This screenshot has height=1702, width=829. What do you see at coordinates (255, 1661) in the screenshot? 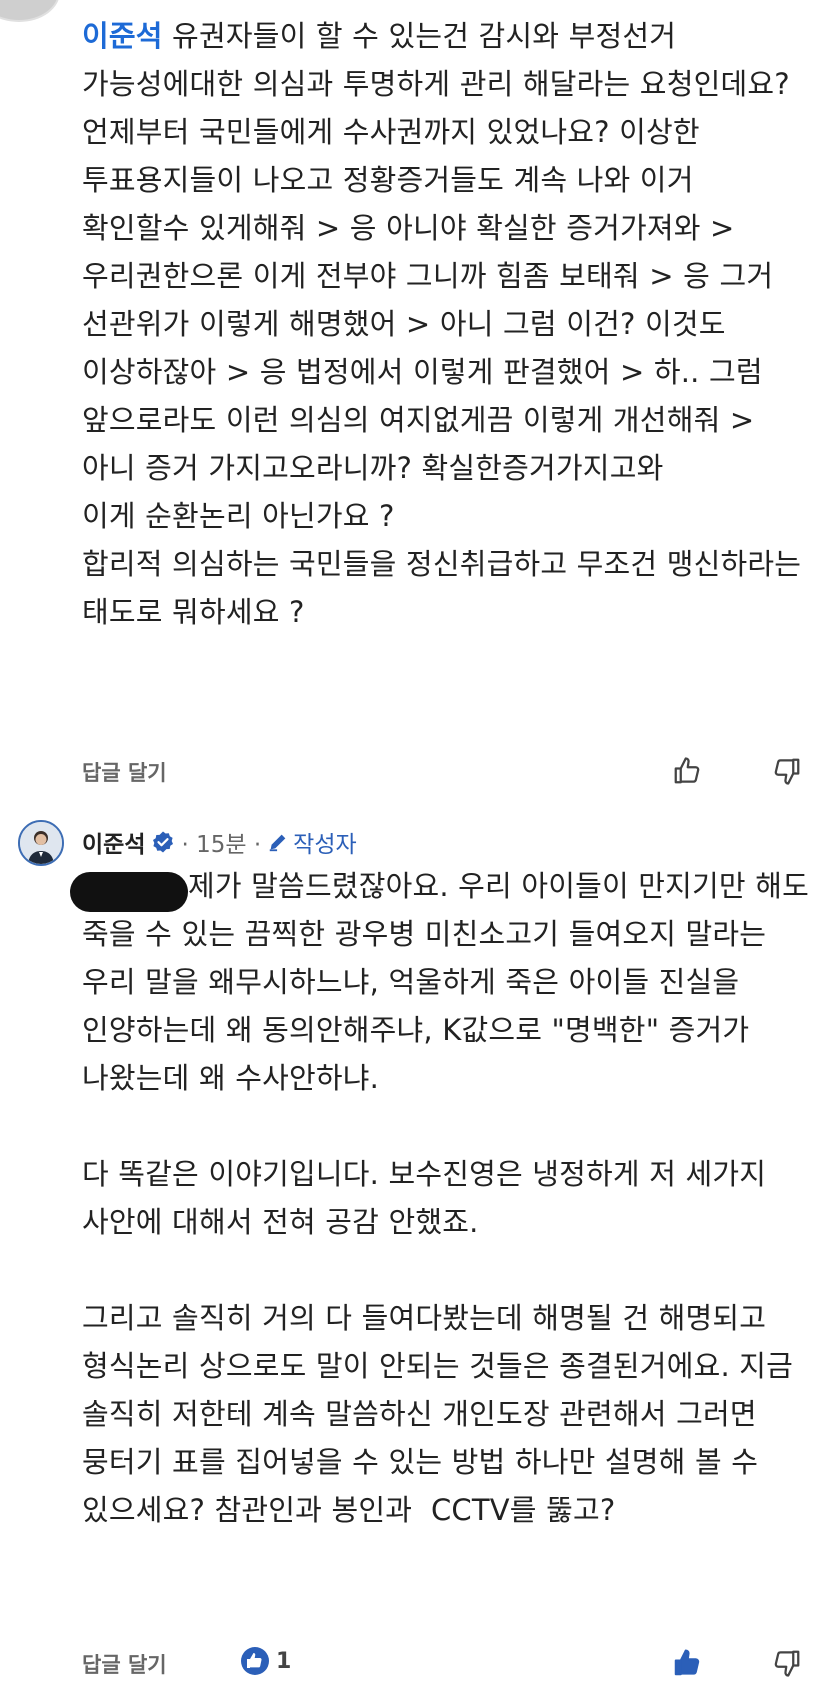
I see `like-badge-icon` at bounding box center [255, 1661].